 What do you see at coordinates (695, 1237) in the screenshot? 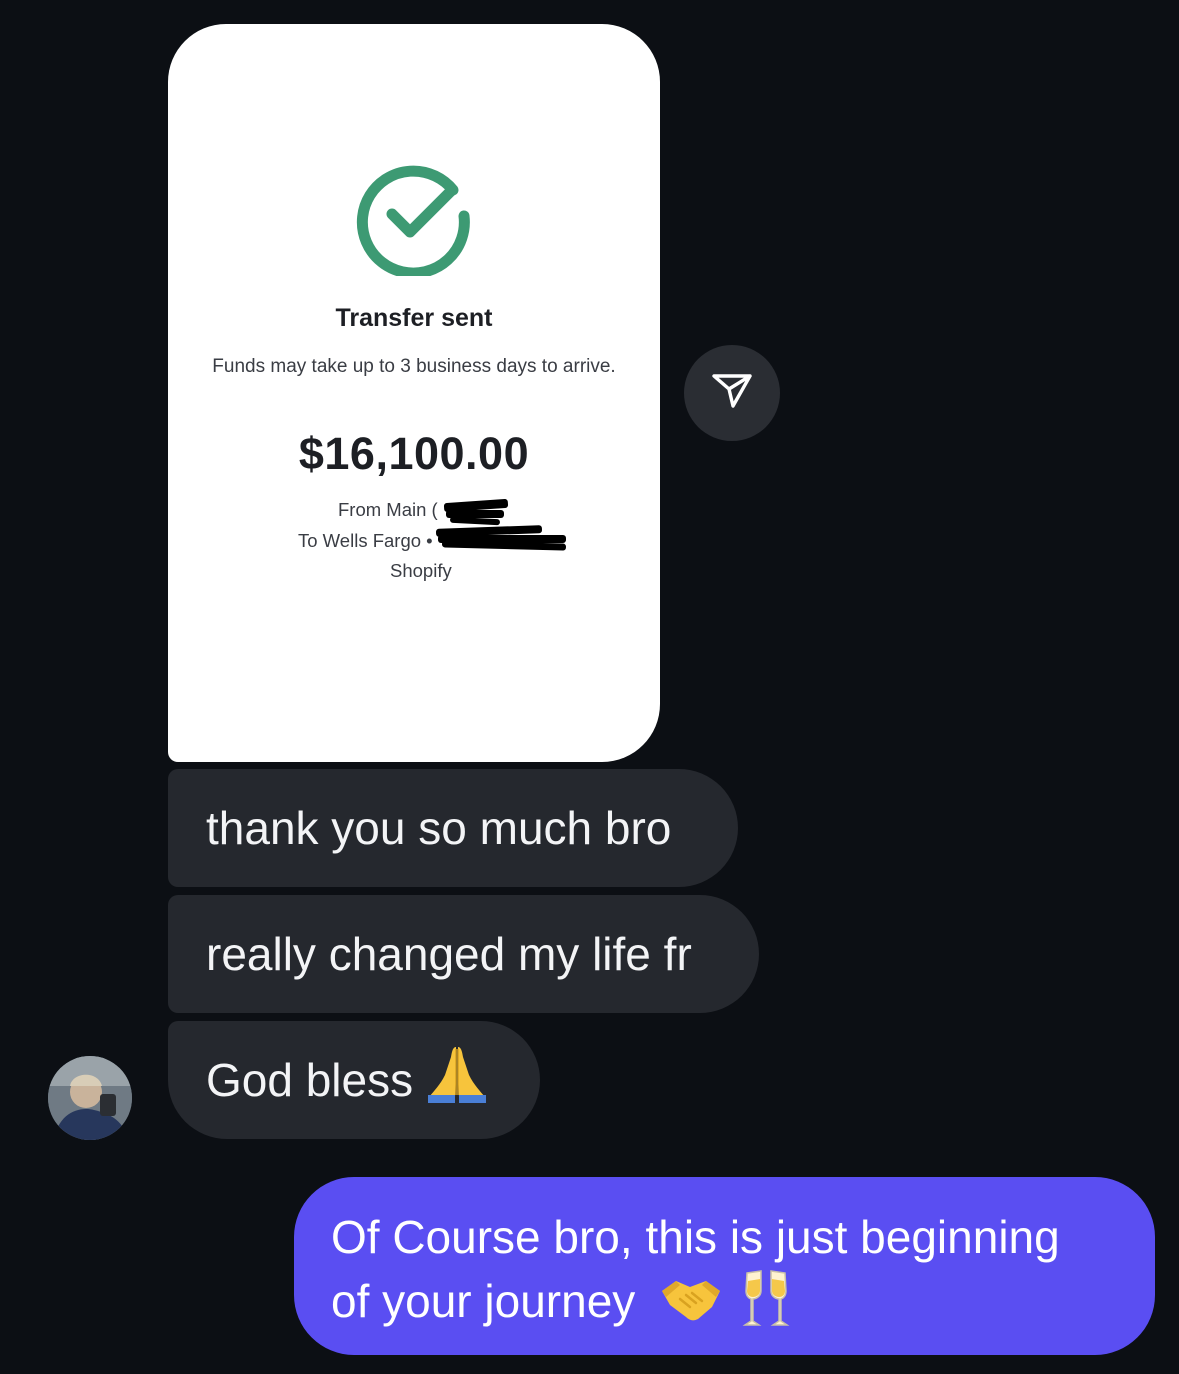
I see `message-text-line-1: Of Course bro, this is just beginning` at bounding box center [695, 1237].